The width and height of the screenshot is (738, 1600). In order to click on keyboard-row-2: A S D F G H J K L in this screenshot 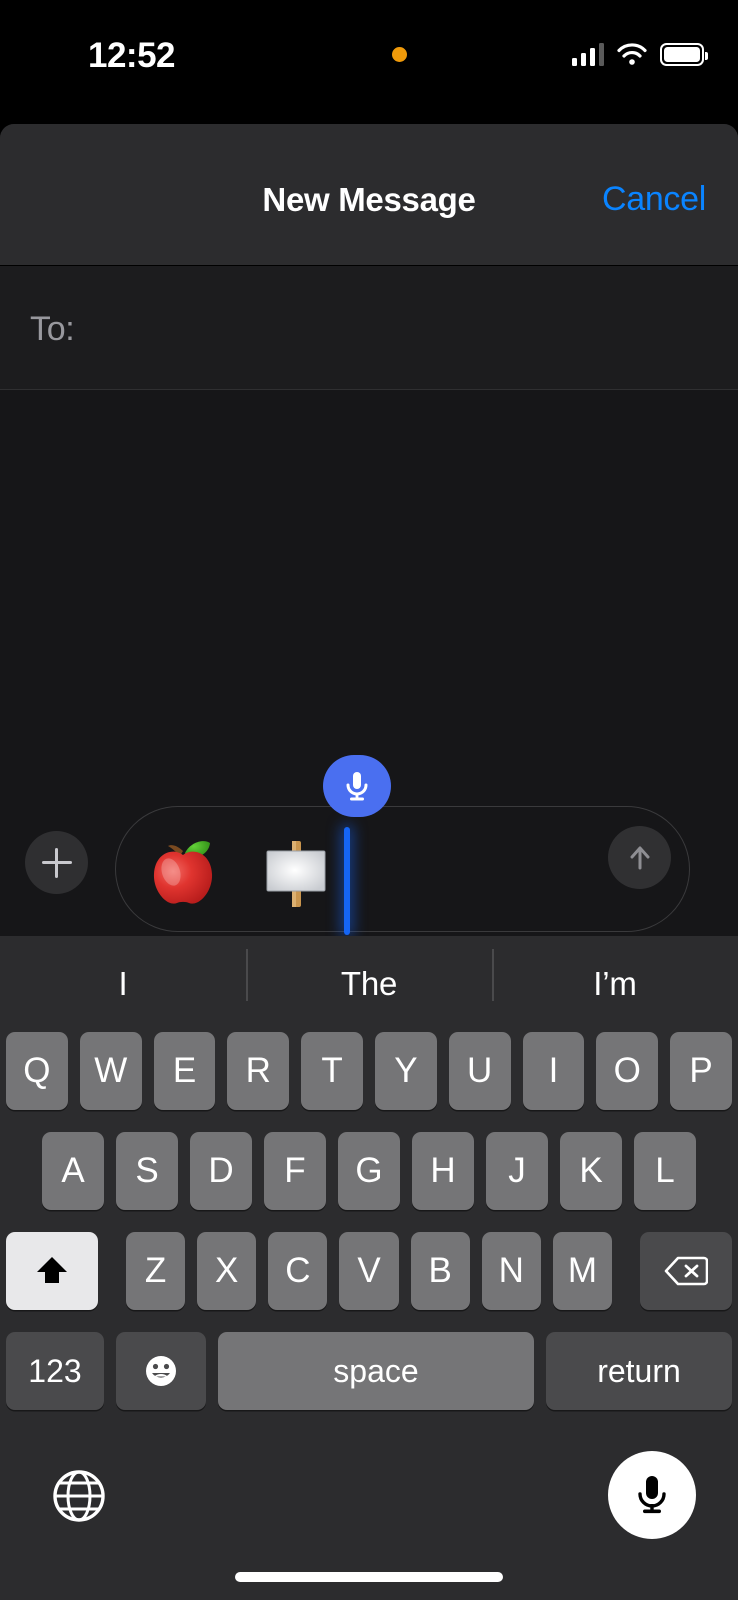, I will do `click(369, 1171)`.